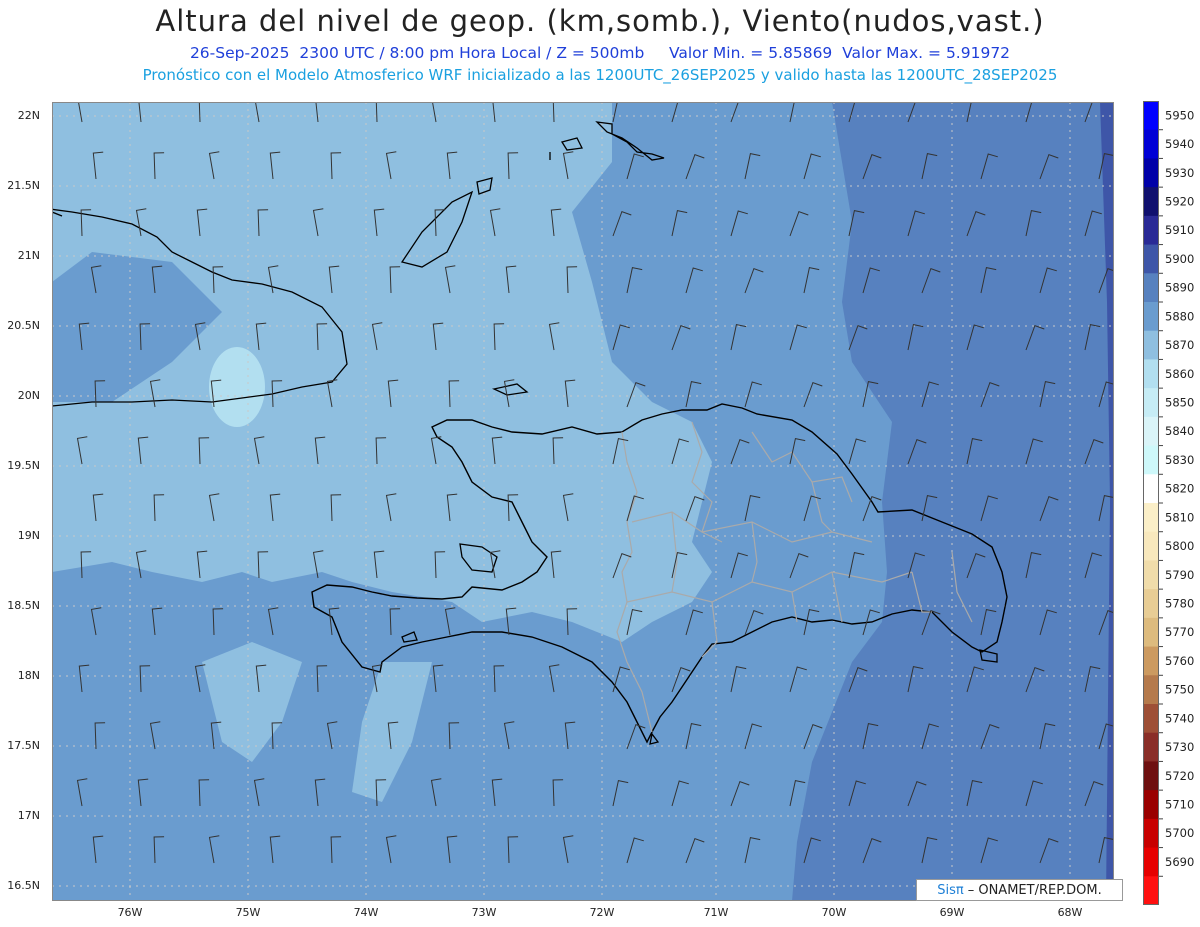  I want to click on lat-label-21-5n: 21.5N, so click(23, 185).